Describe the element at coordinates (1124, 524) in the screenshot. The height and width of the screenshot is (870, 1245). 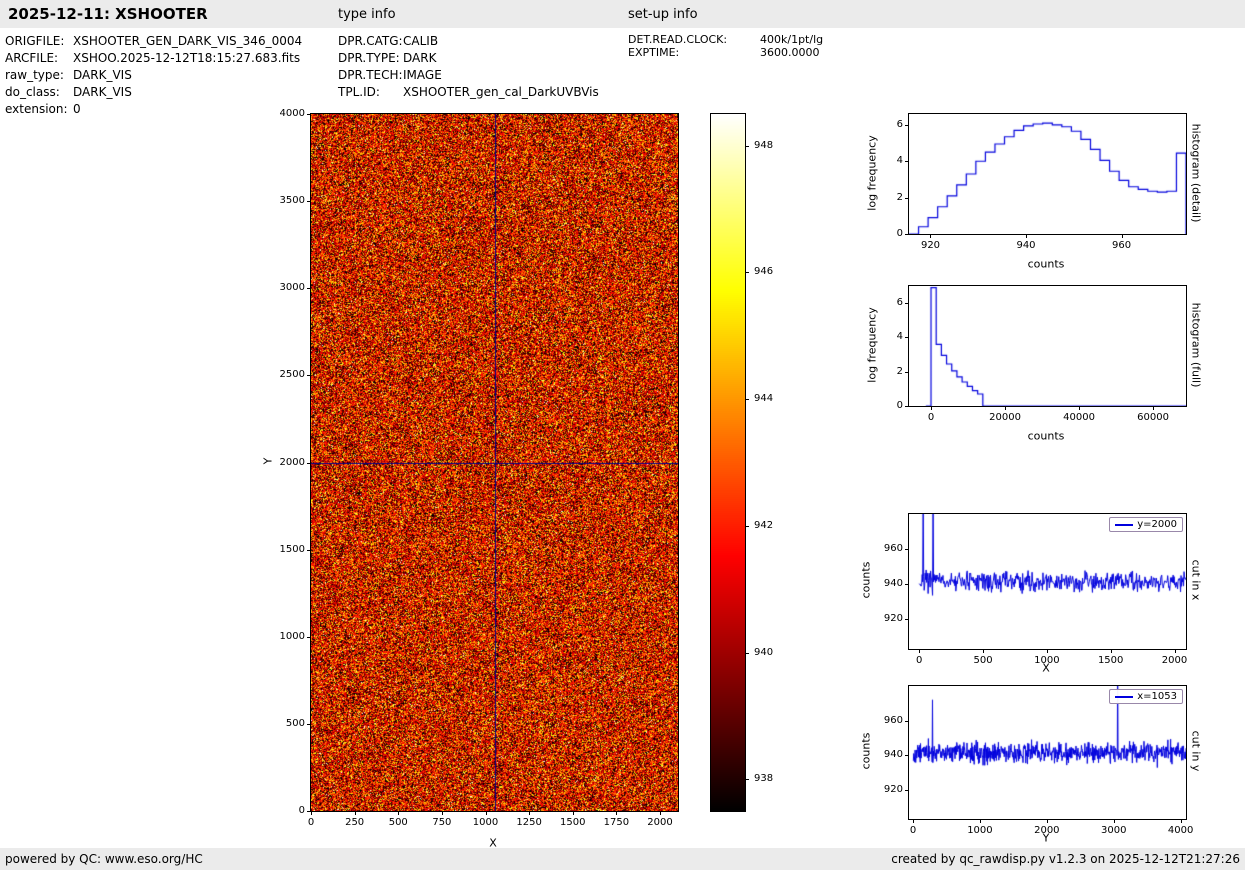
I see `legend-line-sample` at that location.